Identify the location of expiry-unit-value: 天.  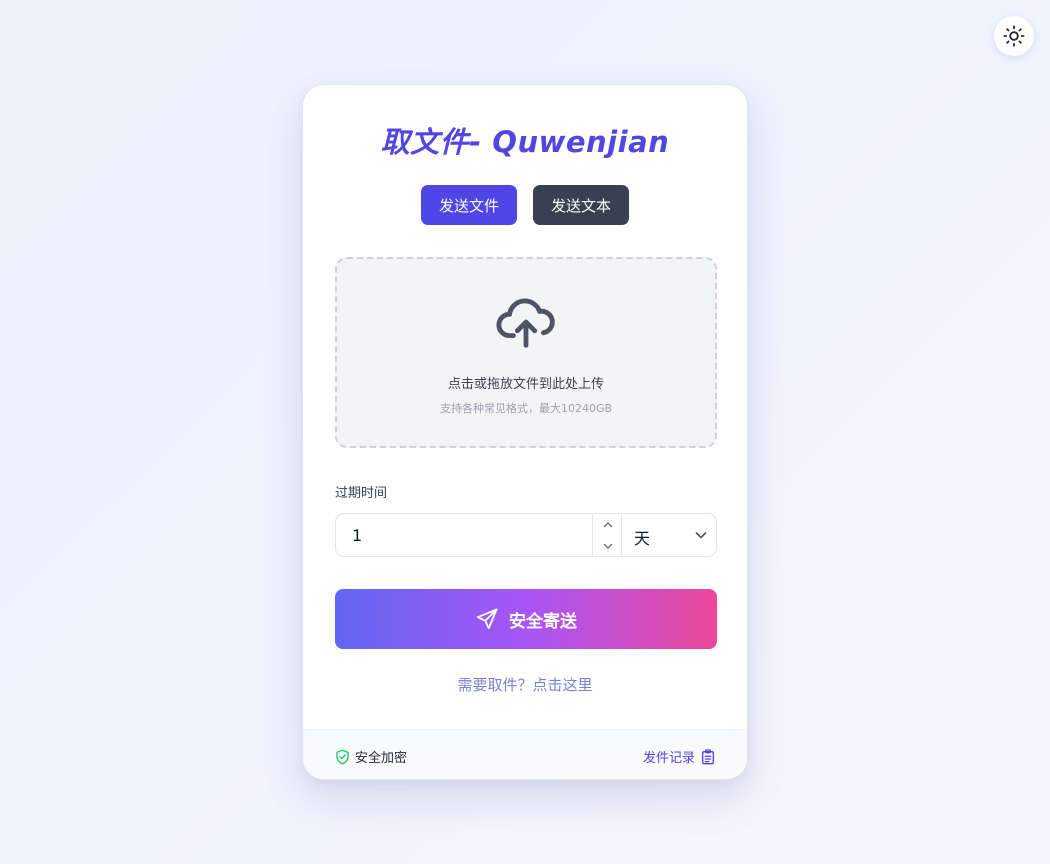
(642, 538).